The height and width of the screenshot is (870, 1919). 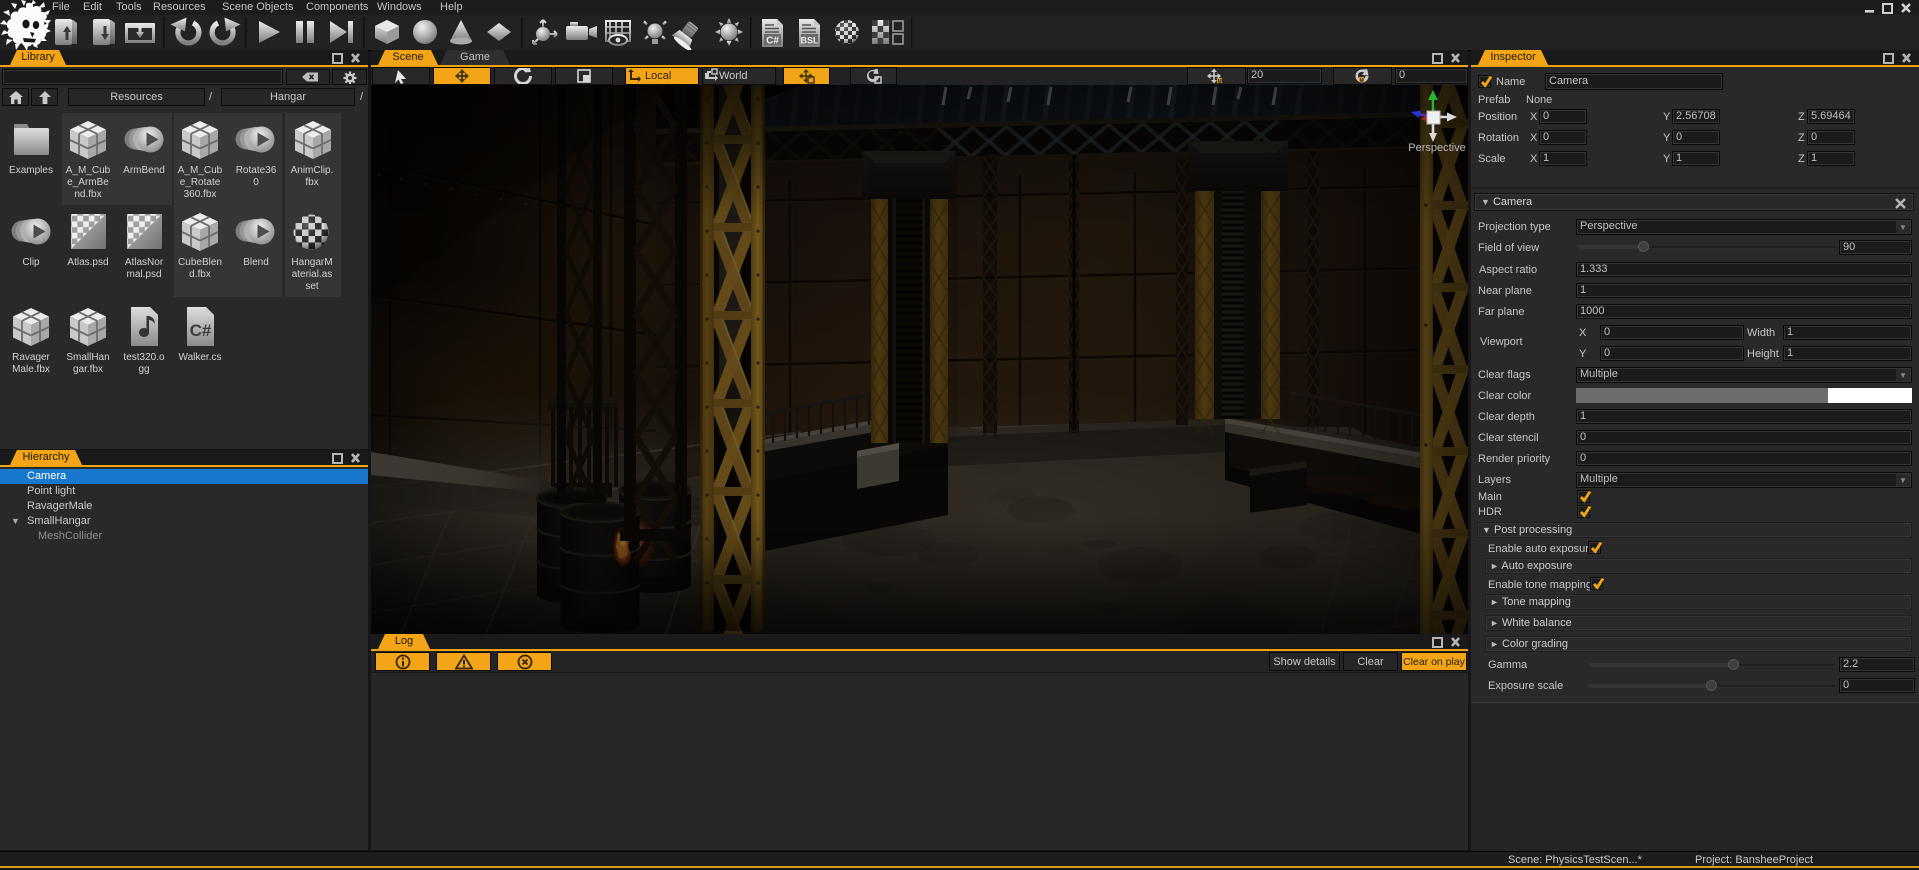 What do you see at coordinates (1436, 148) in the screenshot?
I see `svg-text: Perspective` at bounding box center [1436, 148].